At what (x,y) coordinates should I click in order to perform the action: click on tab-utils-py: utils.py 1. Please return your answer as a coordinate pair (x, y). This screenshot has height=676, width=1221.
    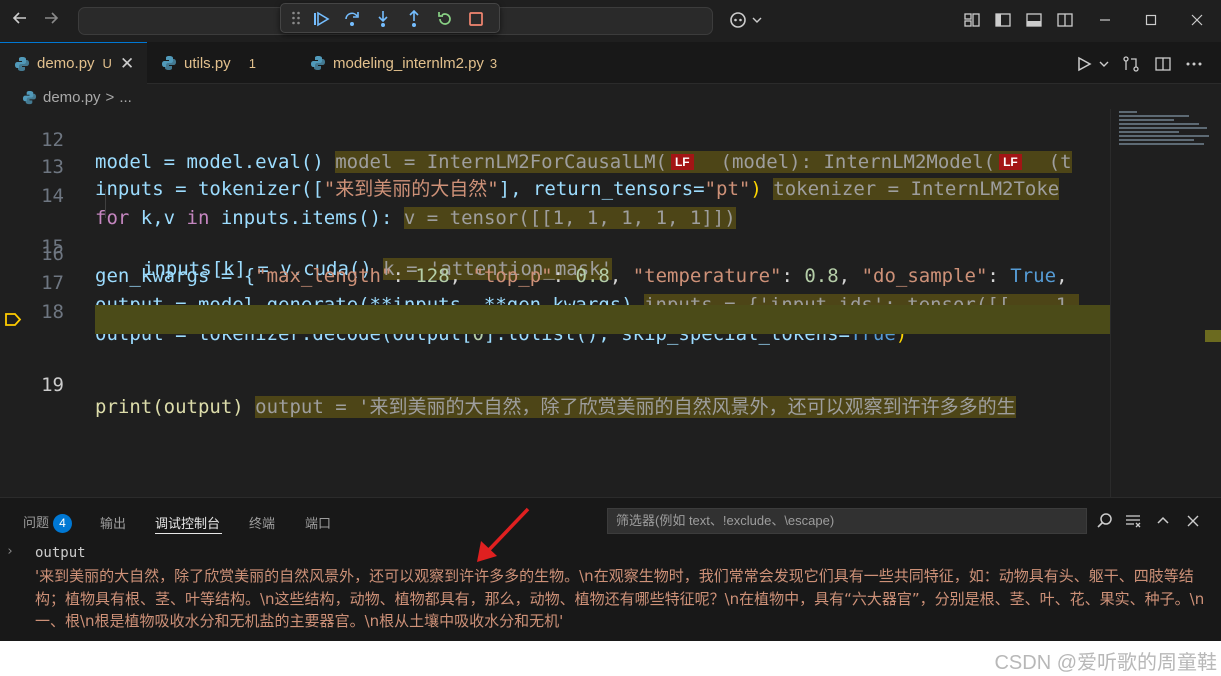
    Looking at the image, I should click on (219, 63).